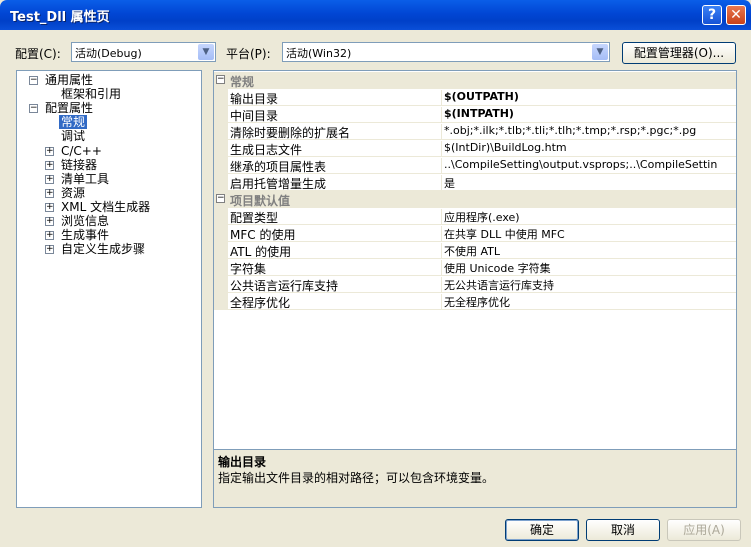  I want to click on platform-select: 活动(Win32) ▼, so click(446, 52).